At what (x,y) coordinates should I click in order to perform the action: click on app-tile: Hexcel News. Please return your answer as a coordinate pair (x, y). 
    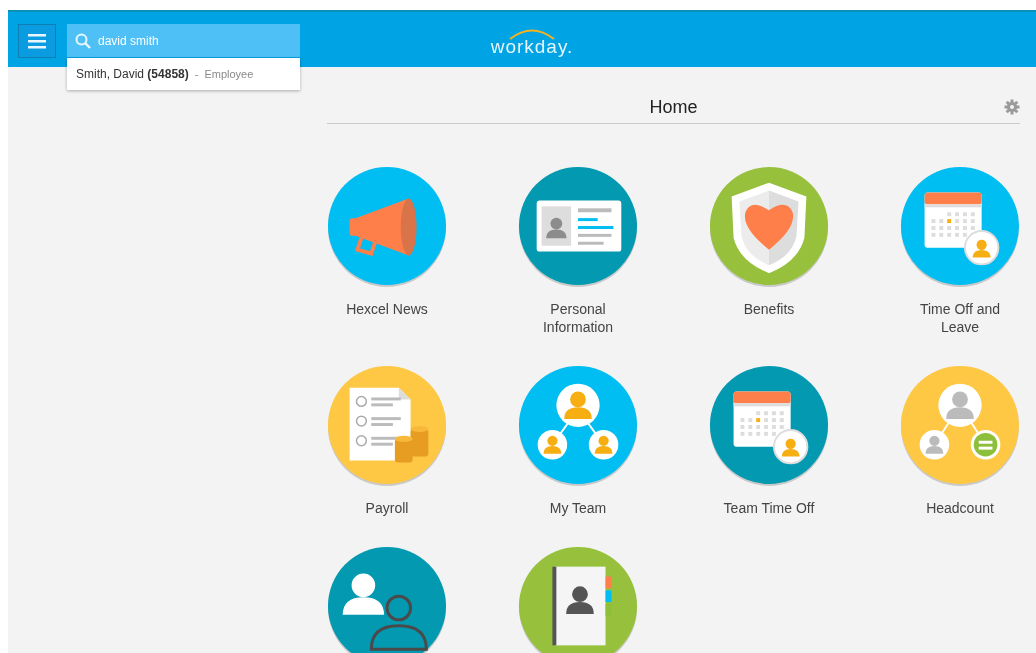
    Looking at the image, I should click on (387, 251).